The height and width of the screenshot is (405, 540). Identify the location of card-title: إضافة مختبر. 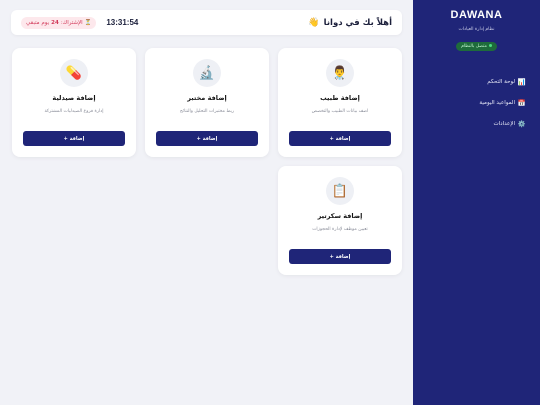
(207, 98).